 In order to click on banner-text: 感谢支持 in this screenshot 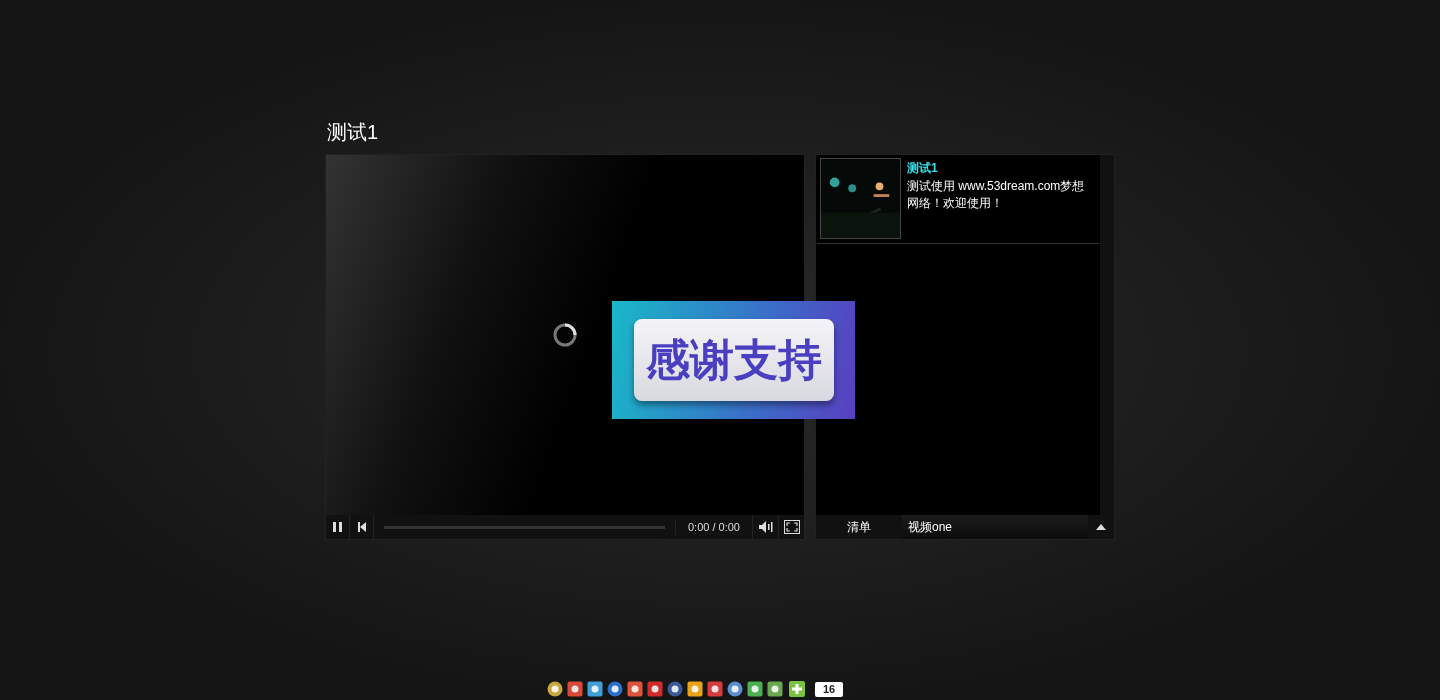, I will do `click(733, 360)`.